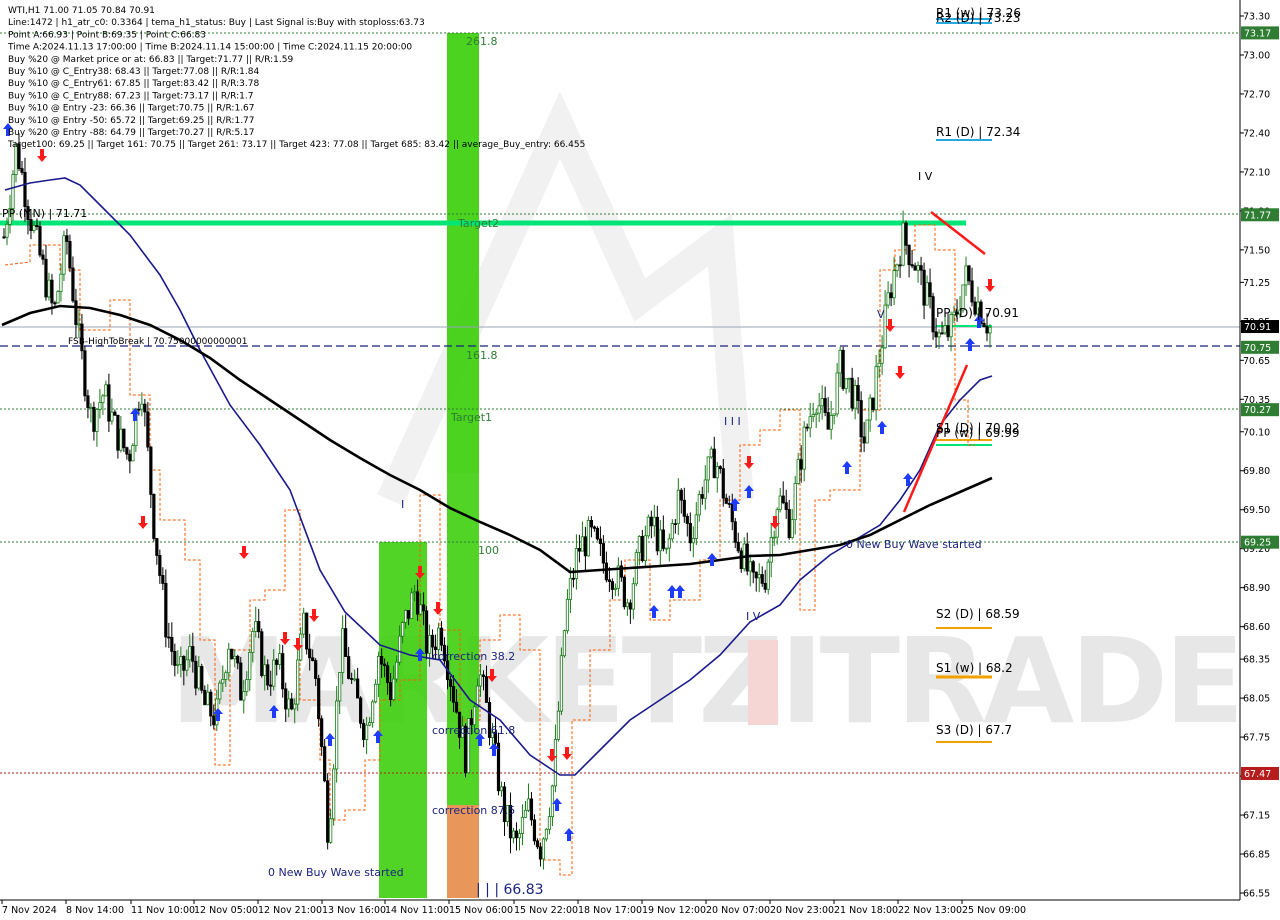  Describe the element at coordinates (226, 910) in the screenshot. I see `x-tick-label: 12 Nov 05:00` at that location.